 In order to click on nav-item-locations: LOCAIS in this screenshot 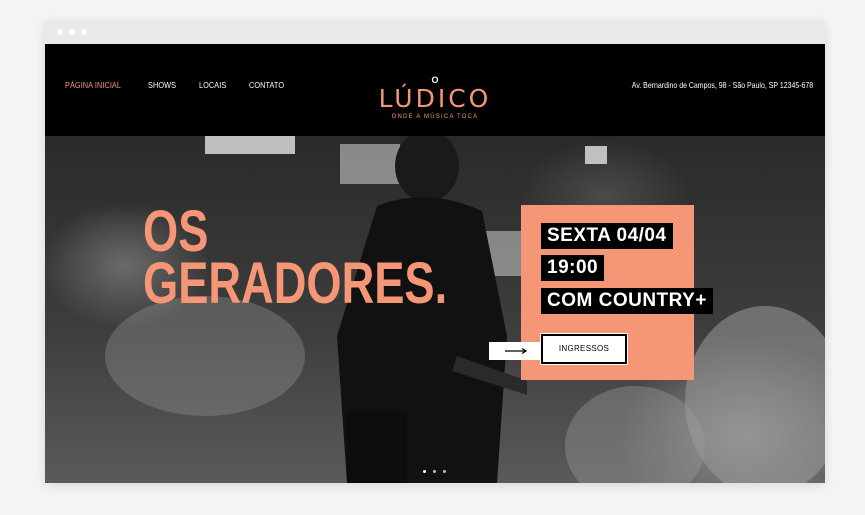, I will do `click(212, 85)`.